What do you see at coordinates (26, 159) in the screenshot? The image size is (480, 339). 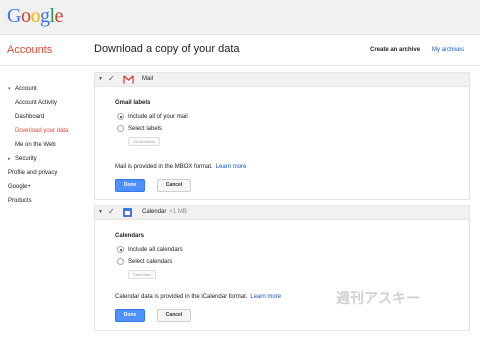 I see `sidebar-item-label: Security` at bounding box center [26, 159].